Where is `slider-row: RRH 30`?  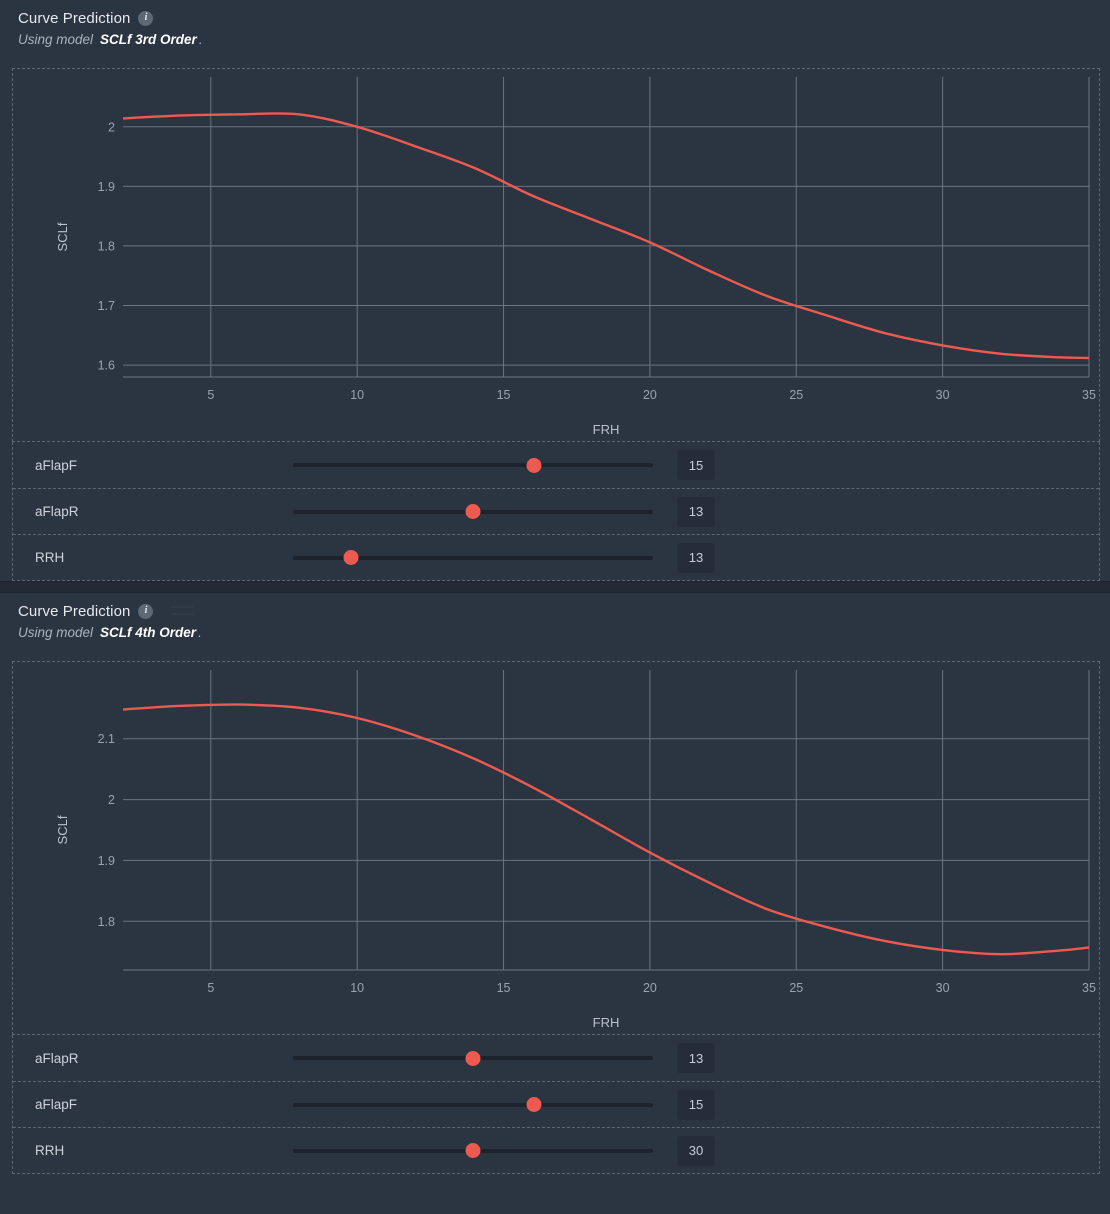 slider-row: RRH 30 is located at coordinates (556, 1150).